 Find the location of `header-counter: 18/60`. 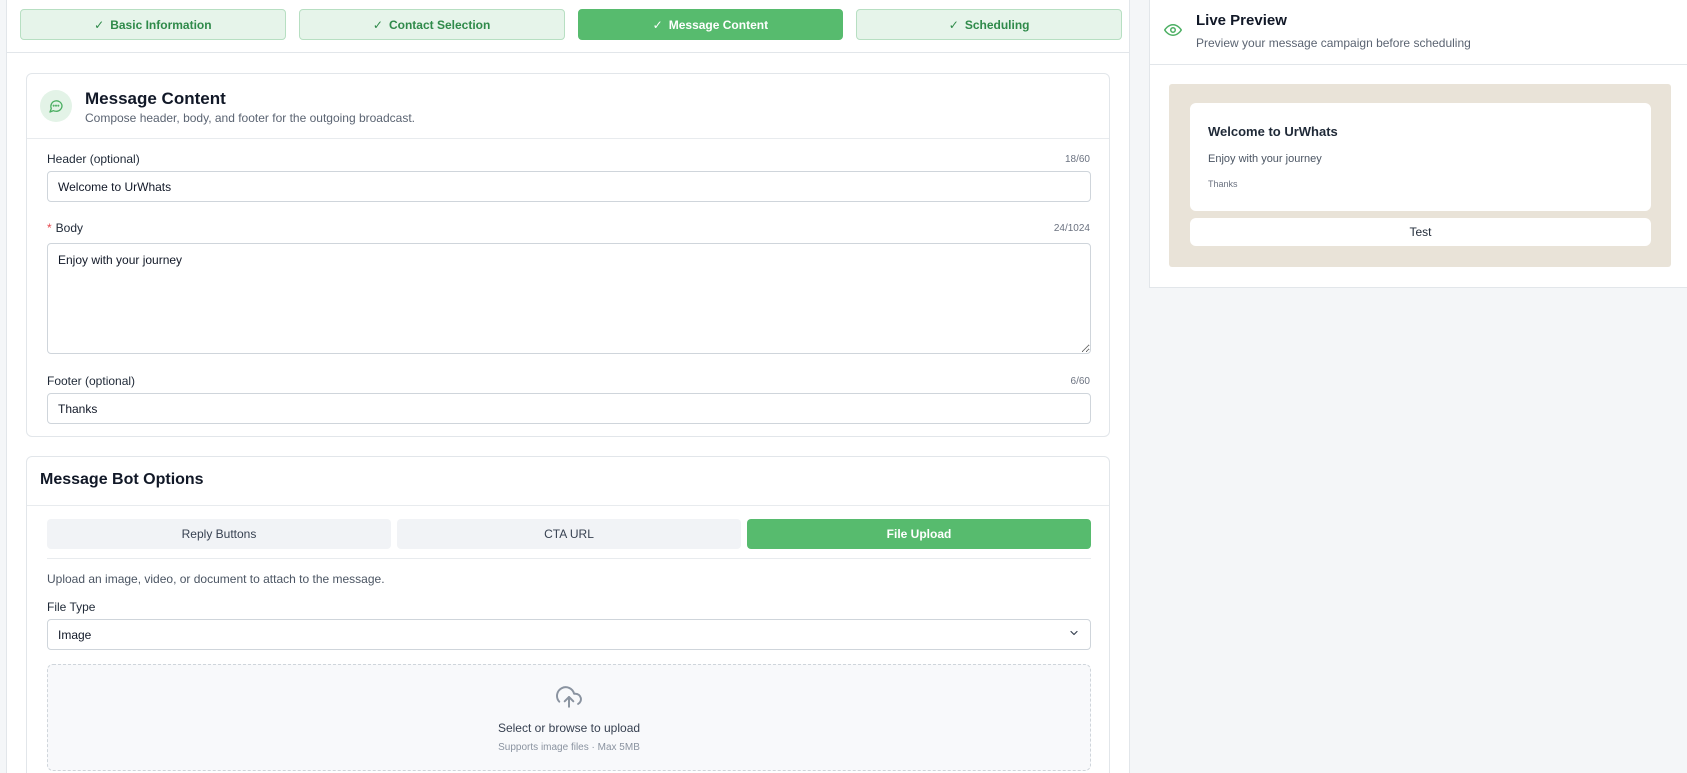

header-counter: 18/60 is located at coordinates (1077, 159).